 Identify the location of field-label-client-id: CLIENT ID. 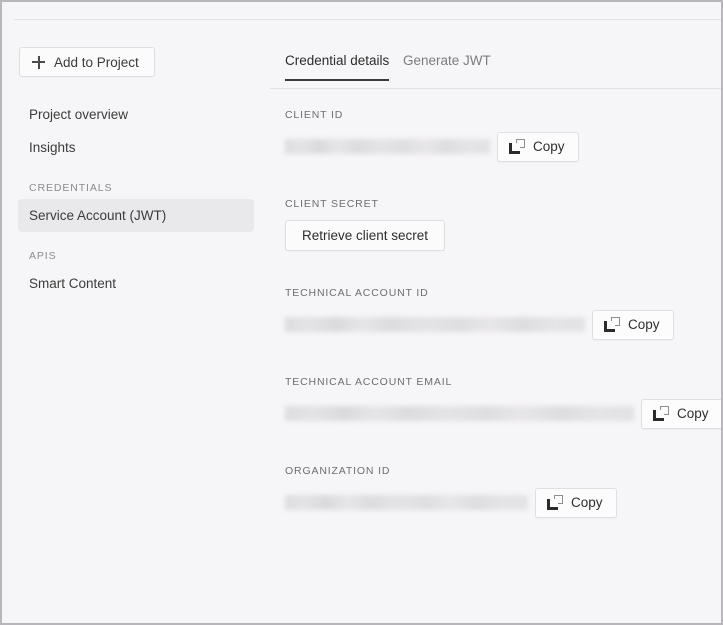
(314, 115).